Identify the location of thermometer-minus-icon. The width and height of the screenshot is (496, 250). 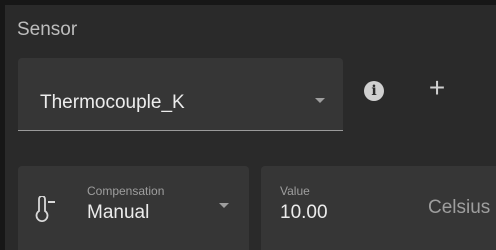
(45, 209).